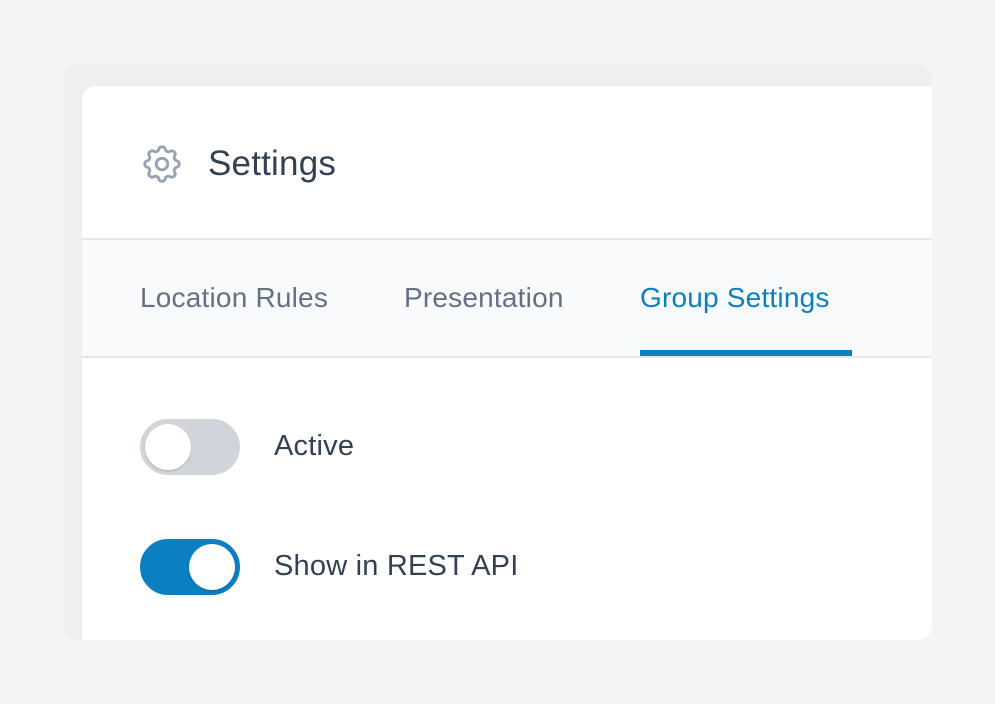 Image resolution: width=995 pixels, height=704 pixels. Describe the element at coordinates (484, 298) in the screenshot. I see `tab-presentation: Presentation` at that location.